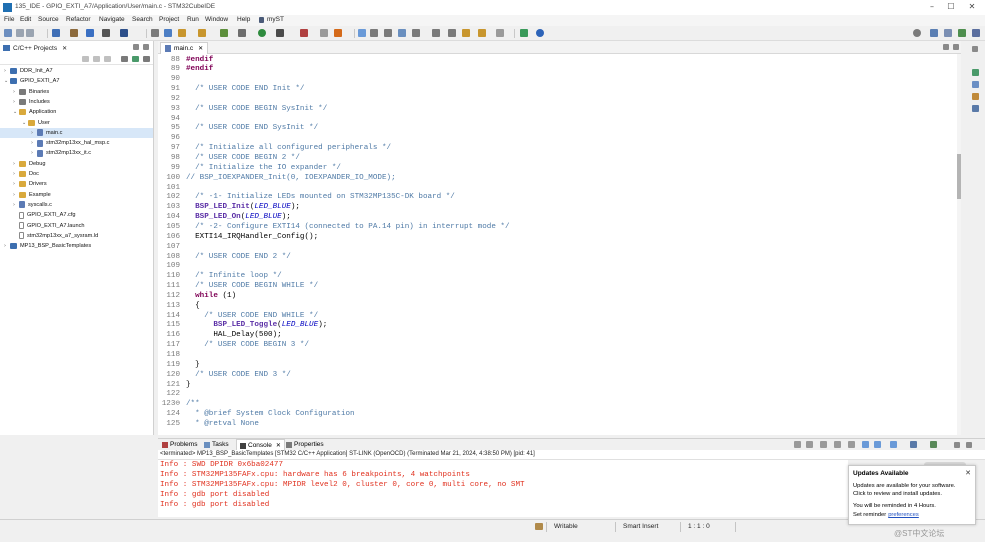  What do you see at coordinates (224, 33) in the screenshot?
I see `debug-icon` at bounding box center [224, 33].